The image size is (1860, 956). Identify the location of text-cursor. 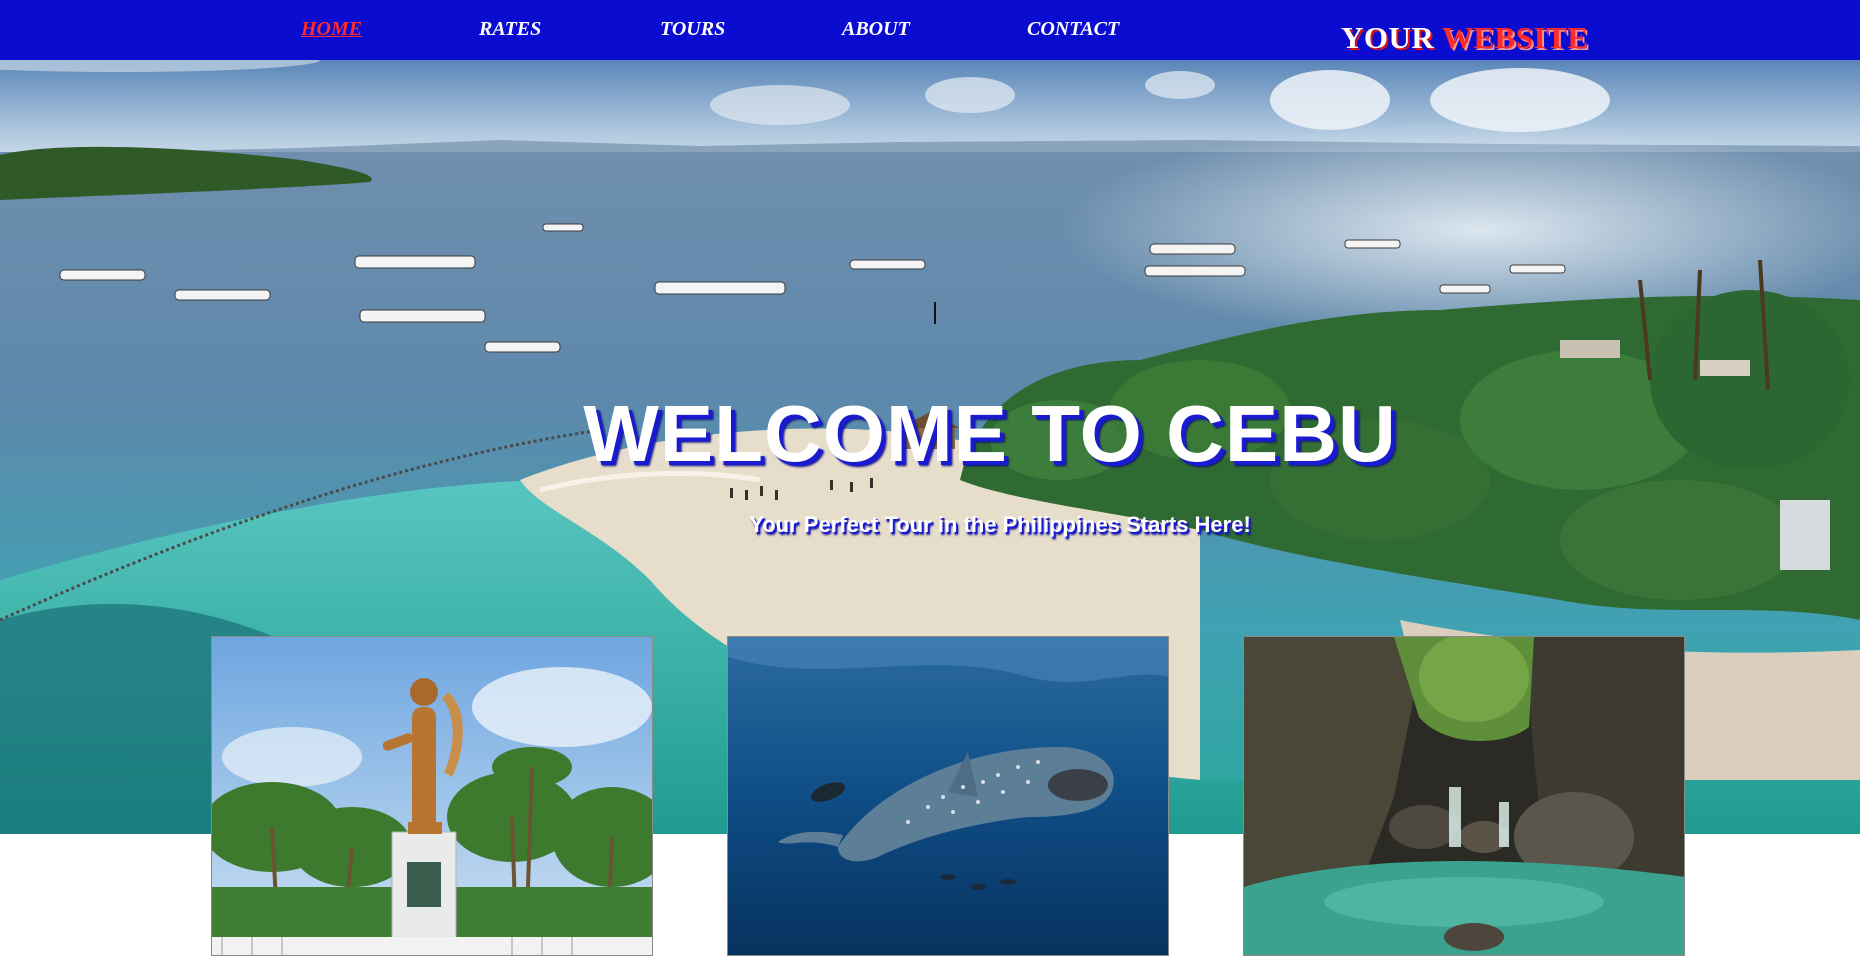
(935, 313).